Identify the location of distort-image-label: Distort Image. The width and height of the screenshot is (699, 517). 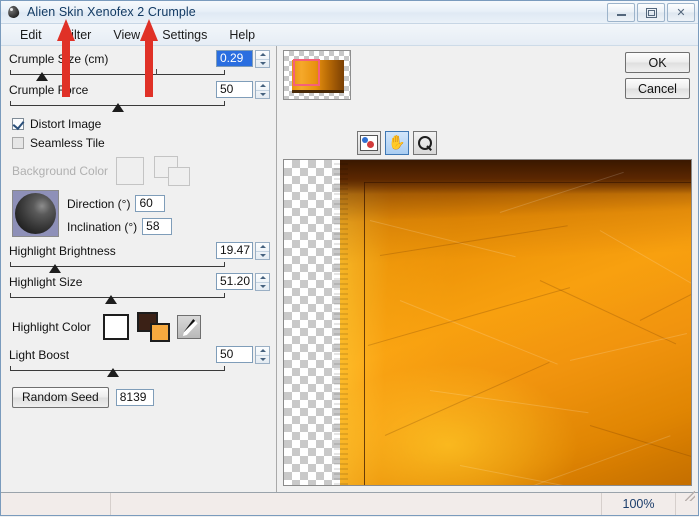
(66, 124).